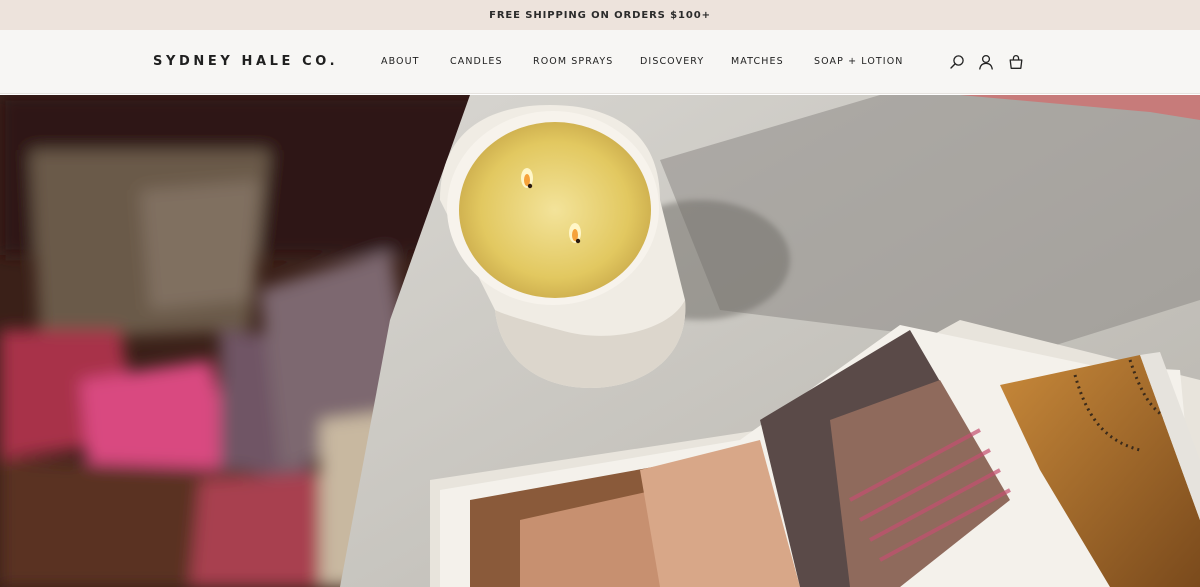 This screenshot has width=1200, height=587. Describe the element at coordinates (476, 61) in the screenshot. I see `nav-item-candles: CANDLES` at that location.